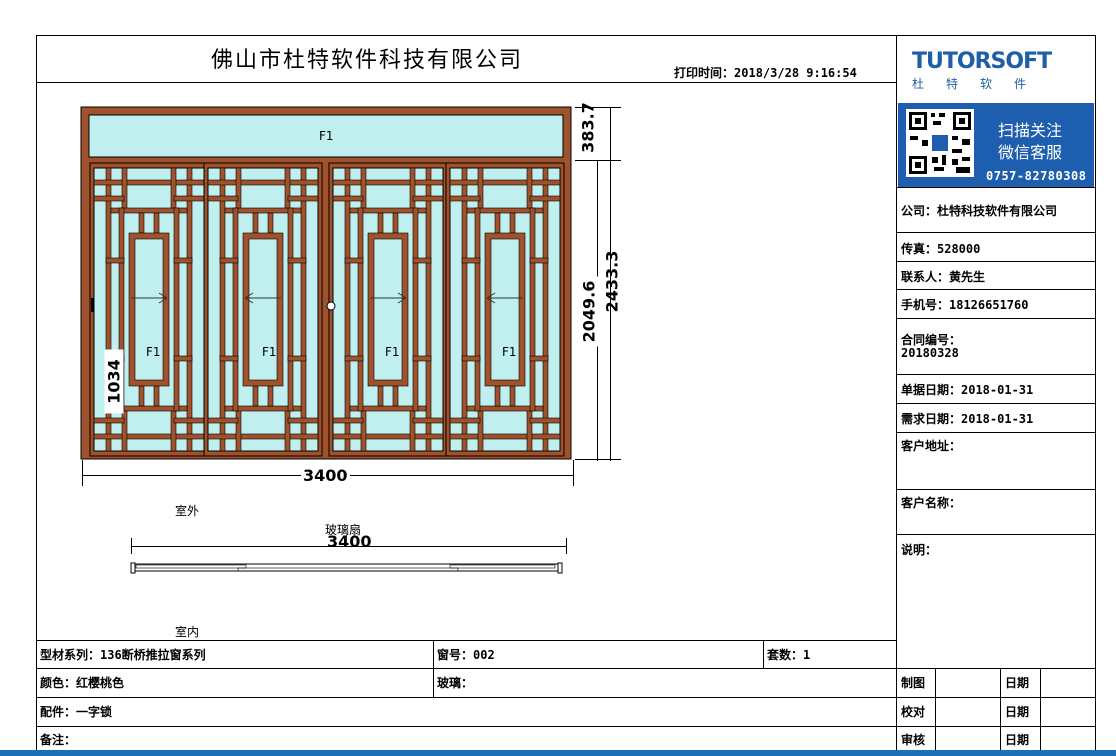 This screenshot has height=756, width=1116. Describe the element at coordinates (466, 655) in the screenshot. I see `cell-window-no: 窗号：002` at that location.